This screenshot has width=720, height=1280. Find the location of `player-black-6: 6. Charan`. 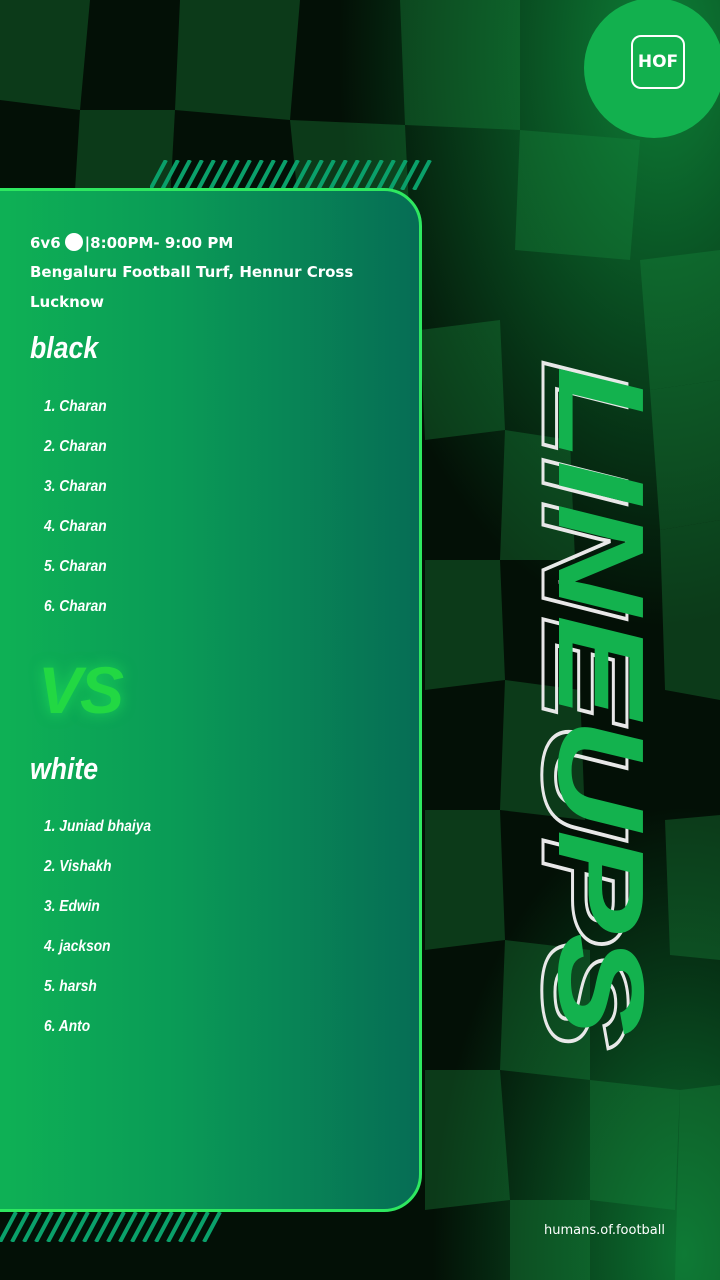

player-black-6: 6. Charan is located at coordinates (75, 606).